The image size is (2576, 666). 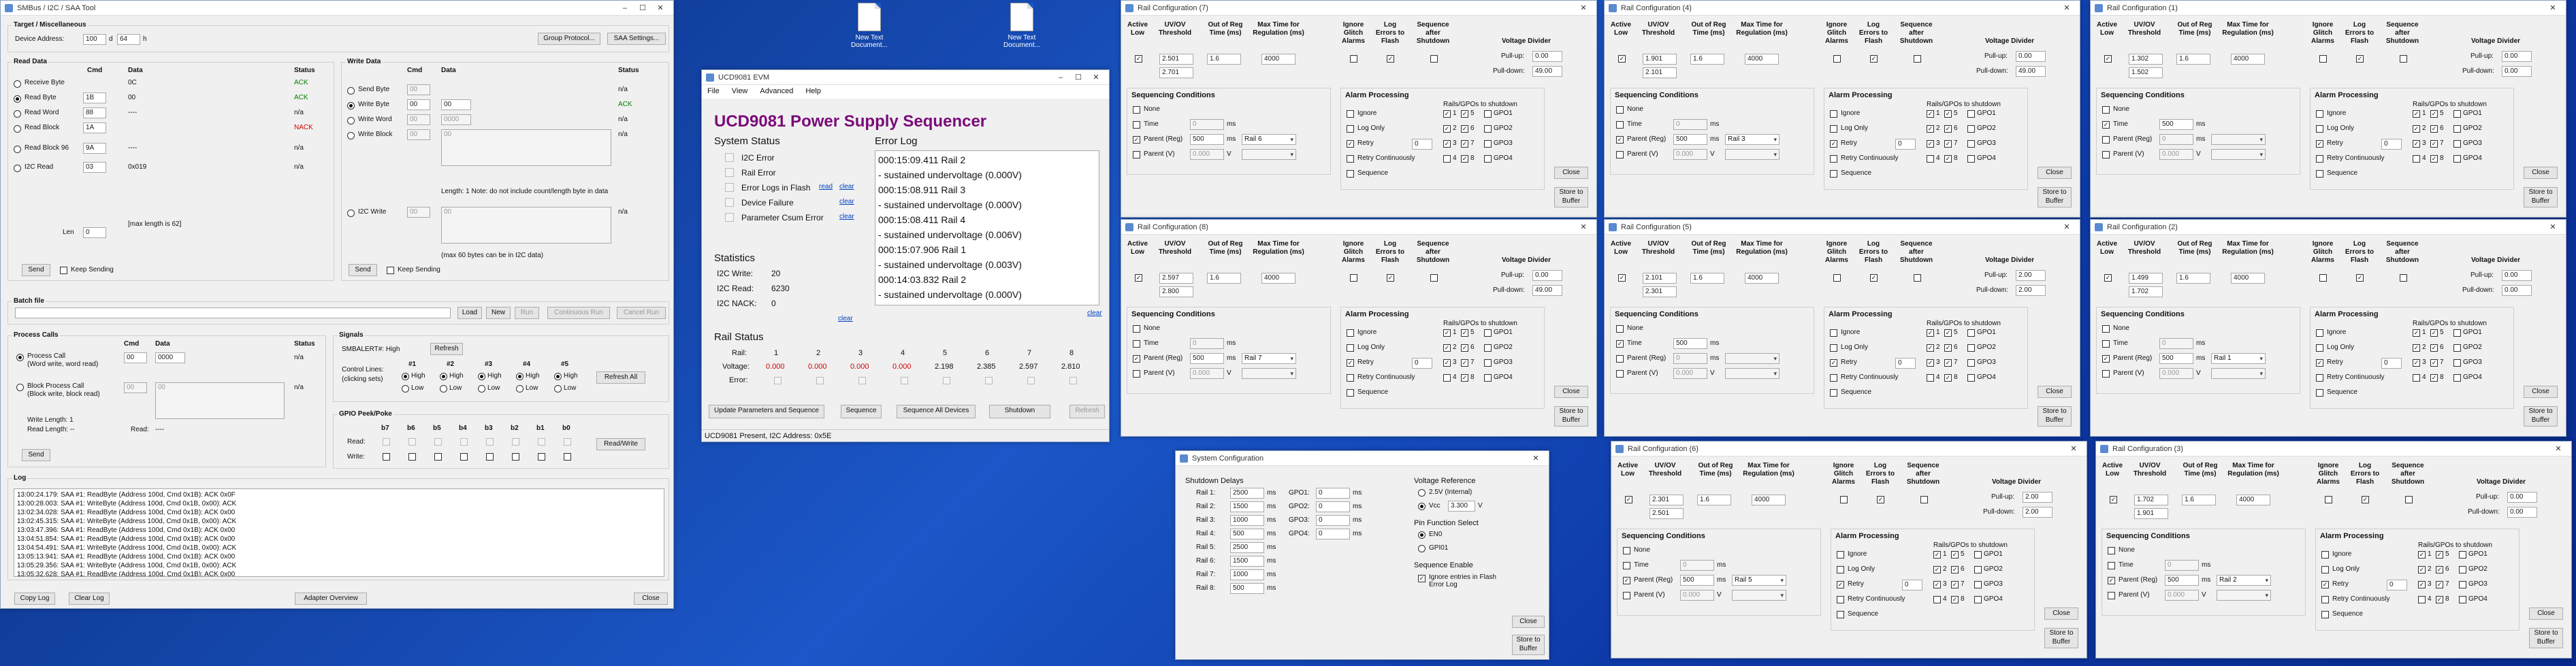 What do you see at coordinates (625, 8) in the screenshot?
I see `minimize-icon: –` at bounding box center [625, 8].